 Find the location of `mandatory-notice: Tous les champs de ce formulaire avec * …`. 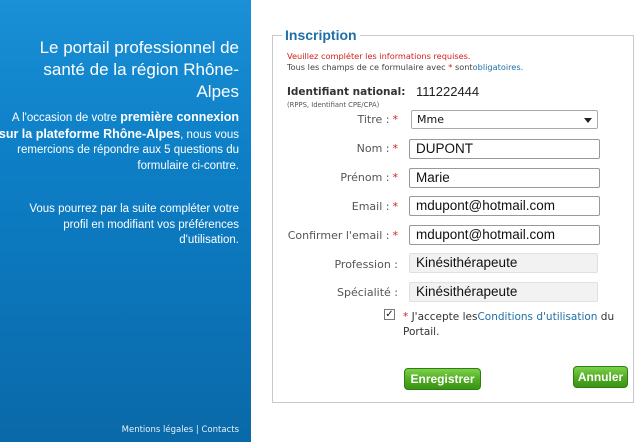

mandatory-notice: Tous les champs de ce formulaire avec * … is located at coordinates (405, 67).